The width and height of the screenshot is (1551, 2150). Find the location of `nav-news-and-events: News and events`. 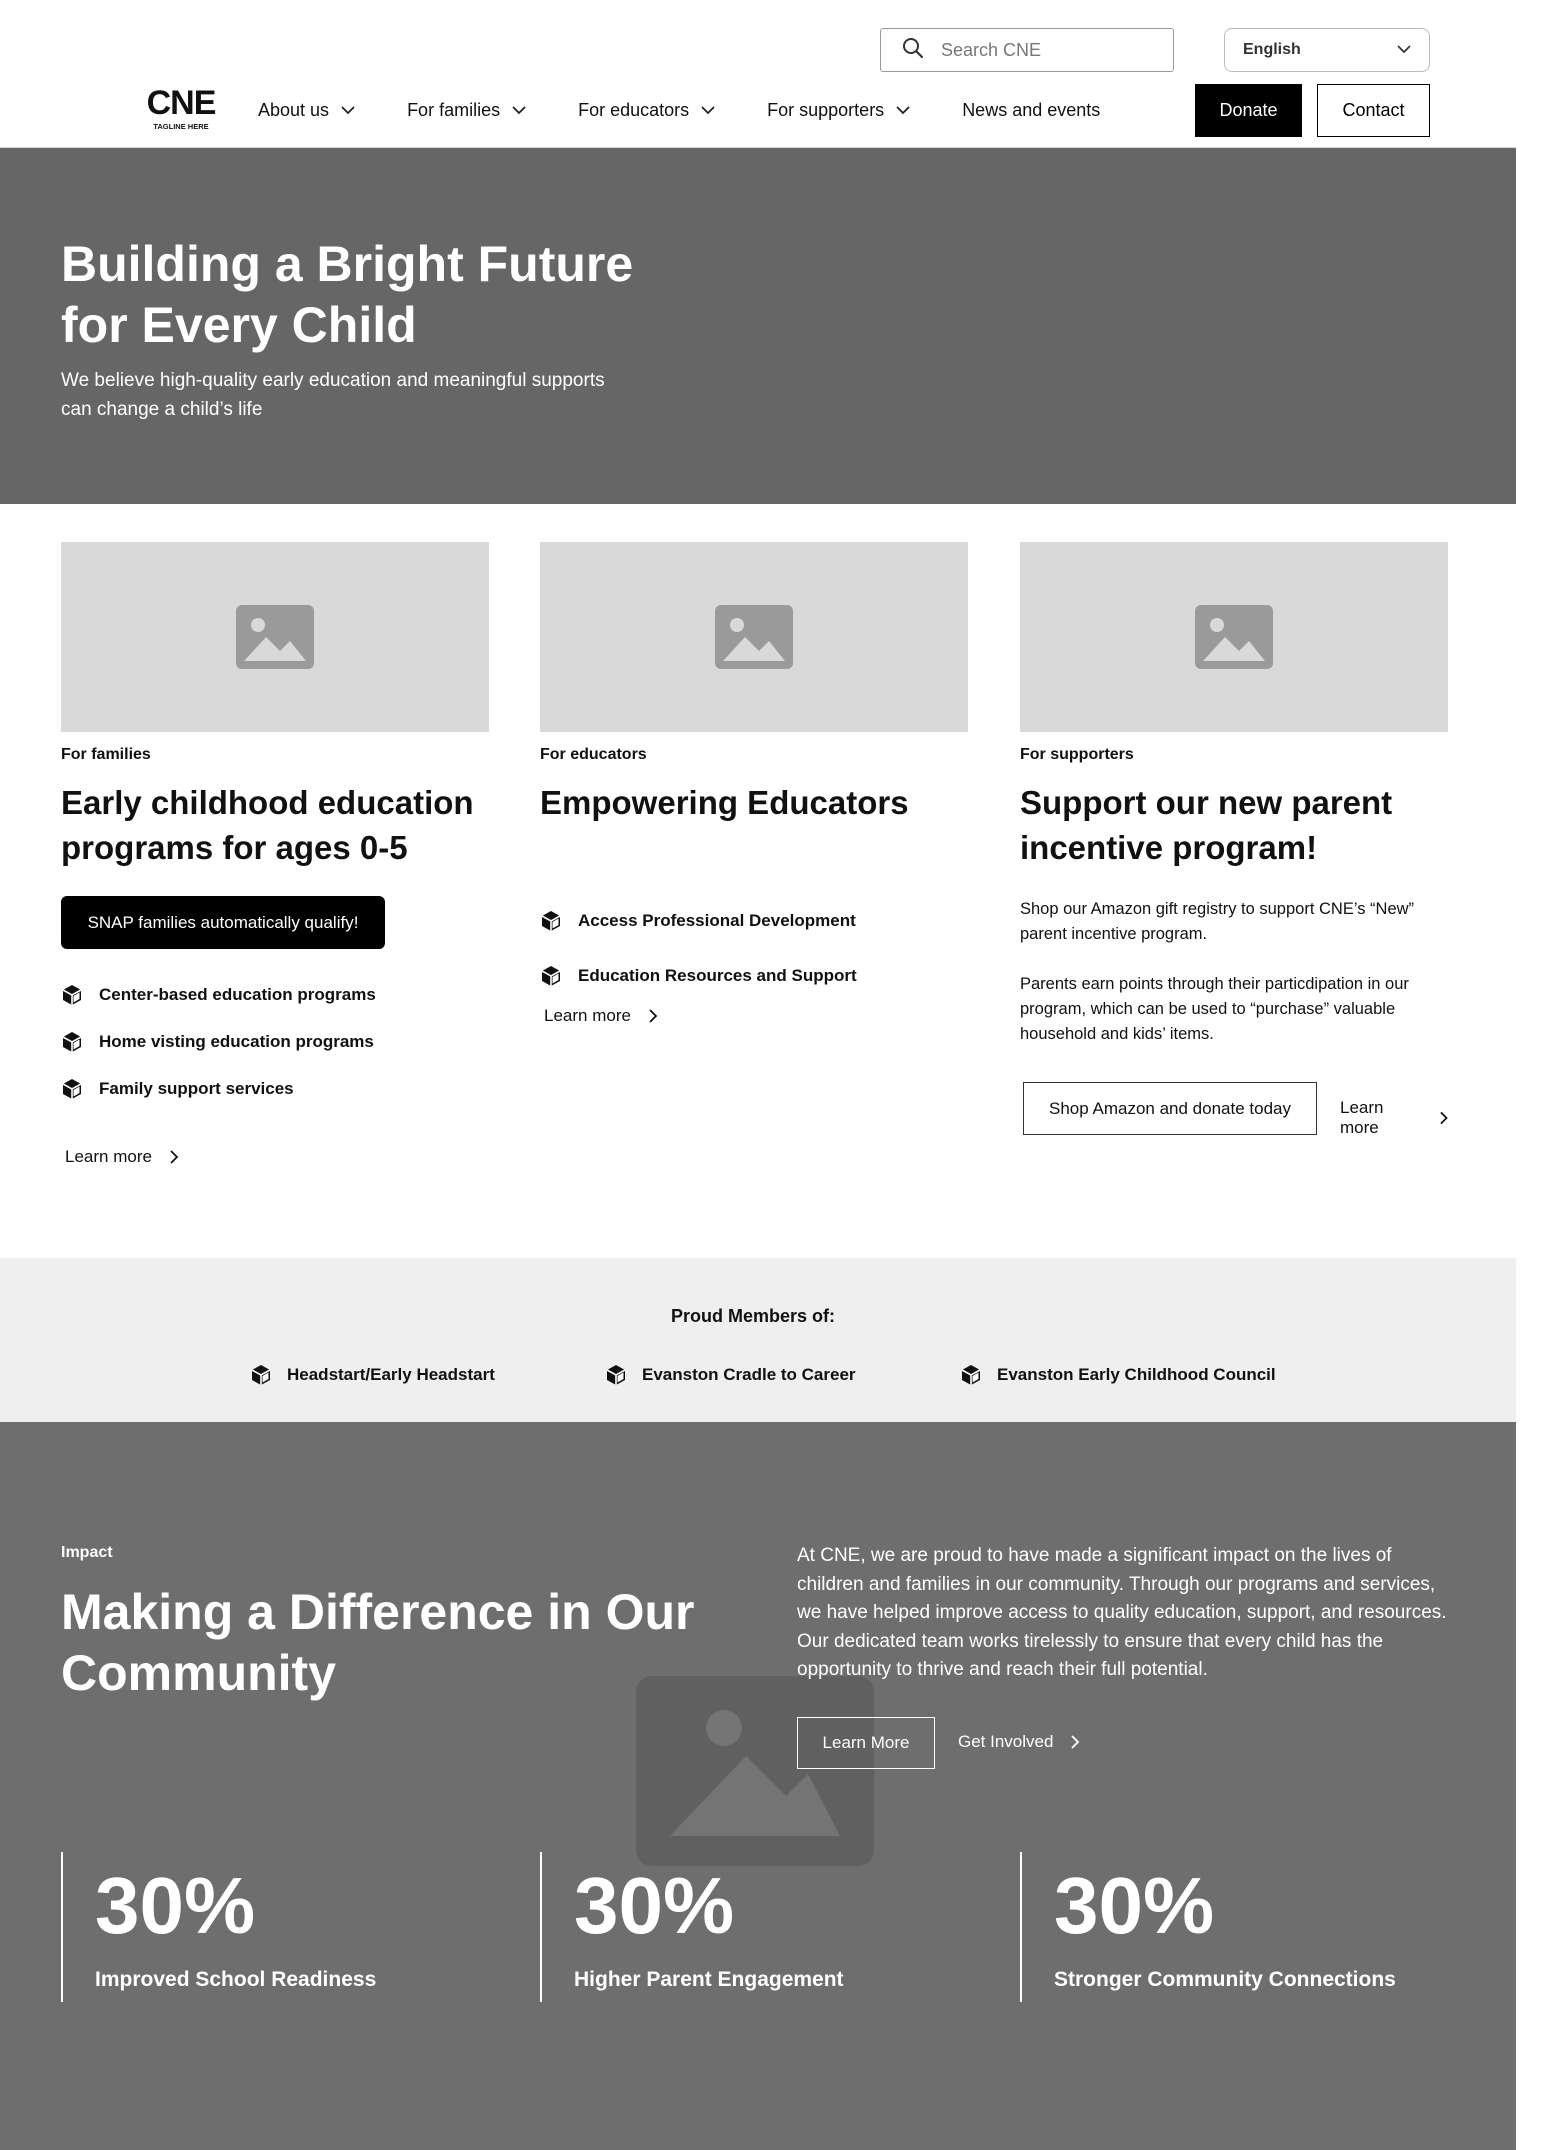

nav-news-and-events: News and events is located at coordinates (1031, 110).